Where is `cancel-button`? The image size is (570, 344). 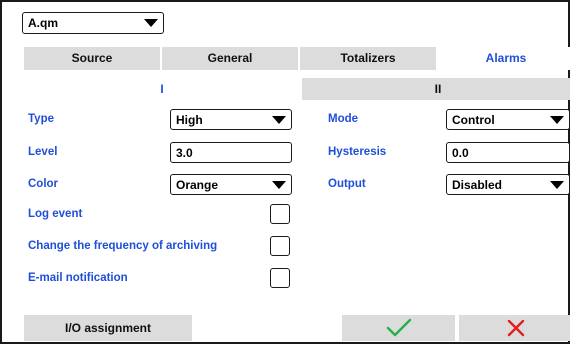
cancel-button is located at coordinates (514, 328).